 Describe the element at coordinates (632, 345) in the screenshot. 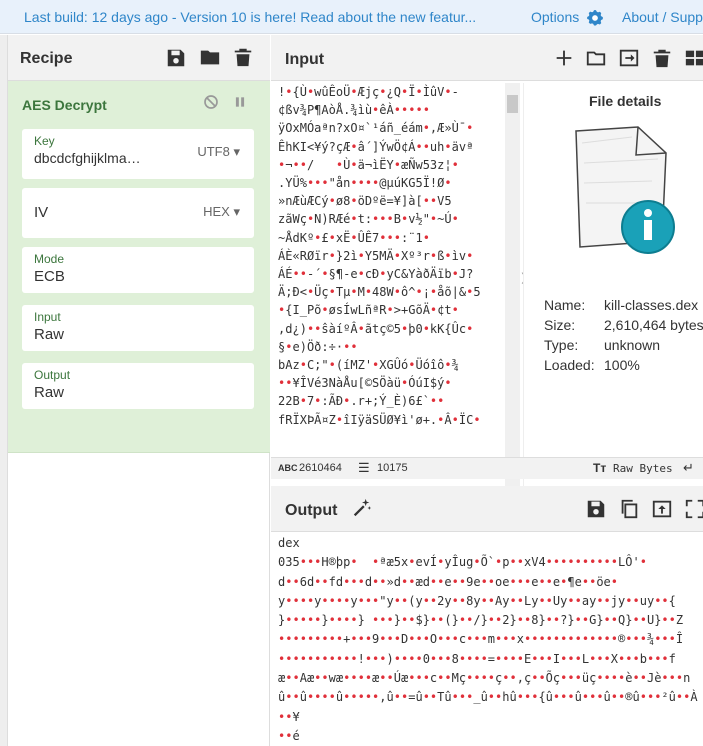

I see `file-type-value: unknown` at that location.